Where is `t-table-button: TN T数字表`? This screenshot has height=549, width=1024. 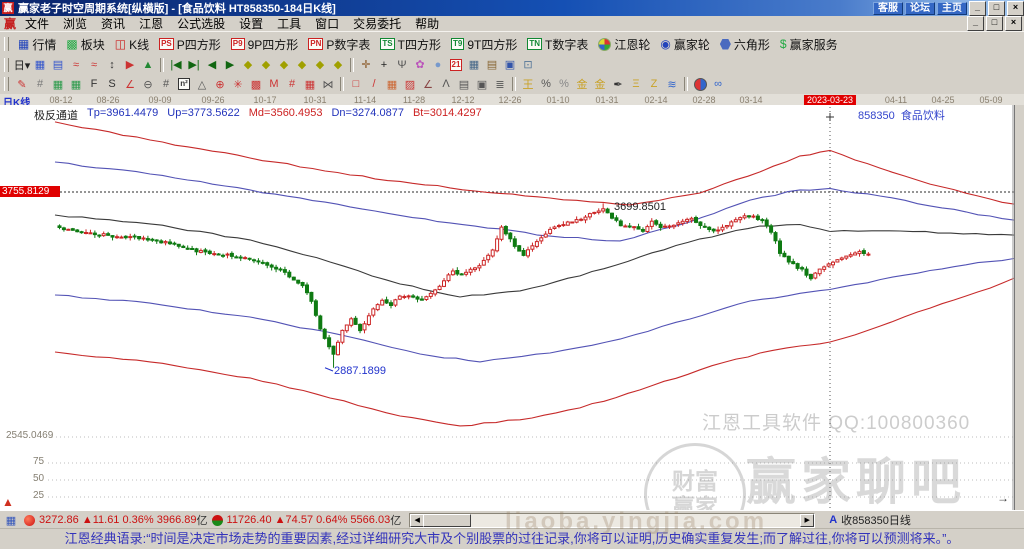 t-table-button: TN T数字表 is located at coordinates (557, 44).